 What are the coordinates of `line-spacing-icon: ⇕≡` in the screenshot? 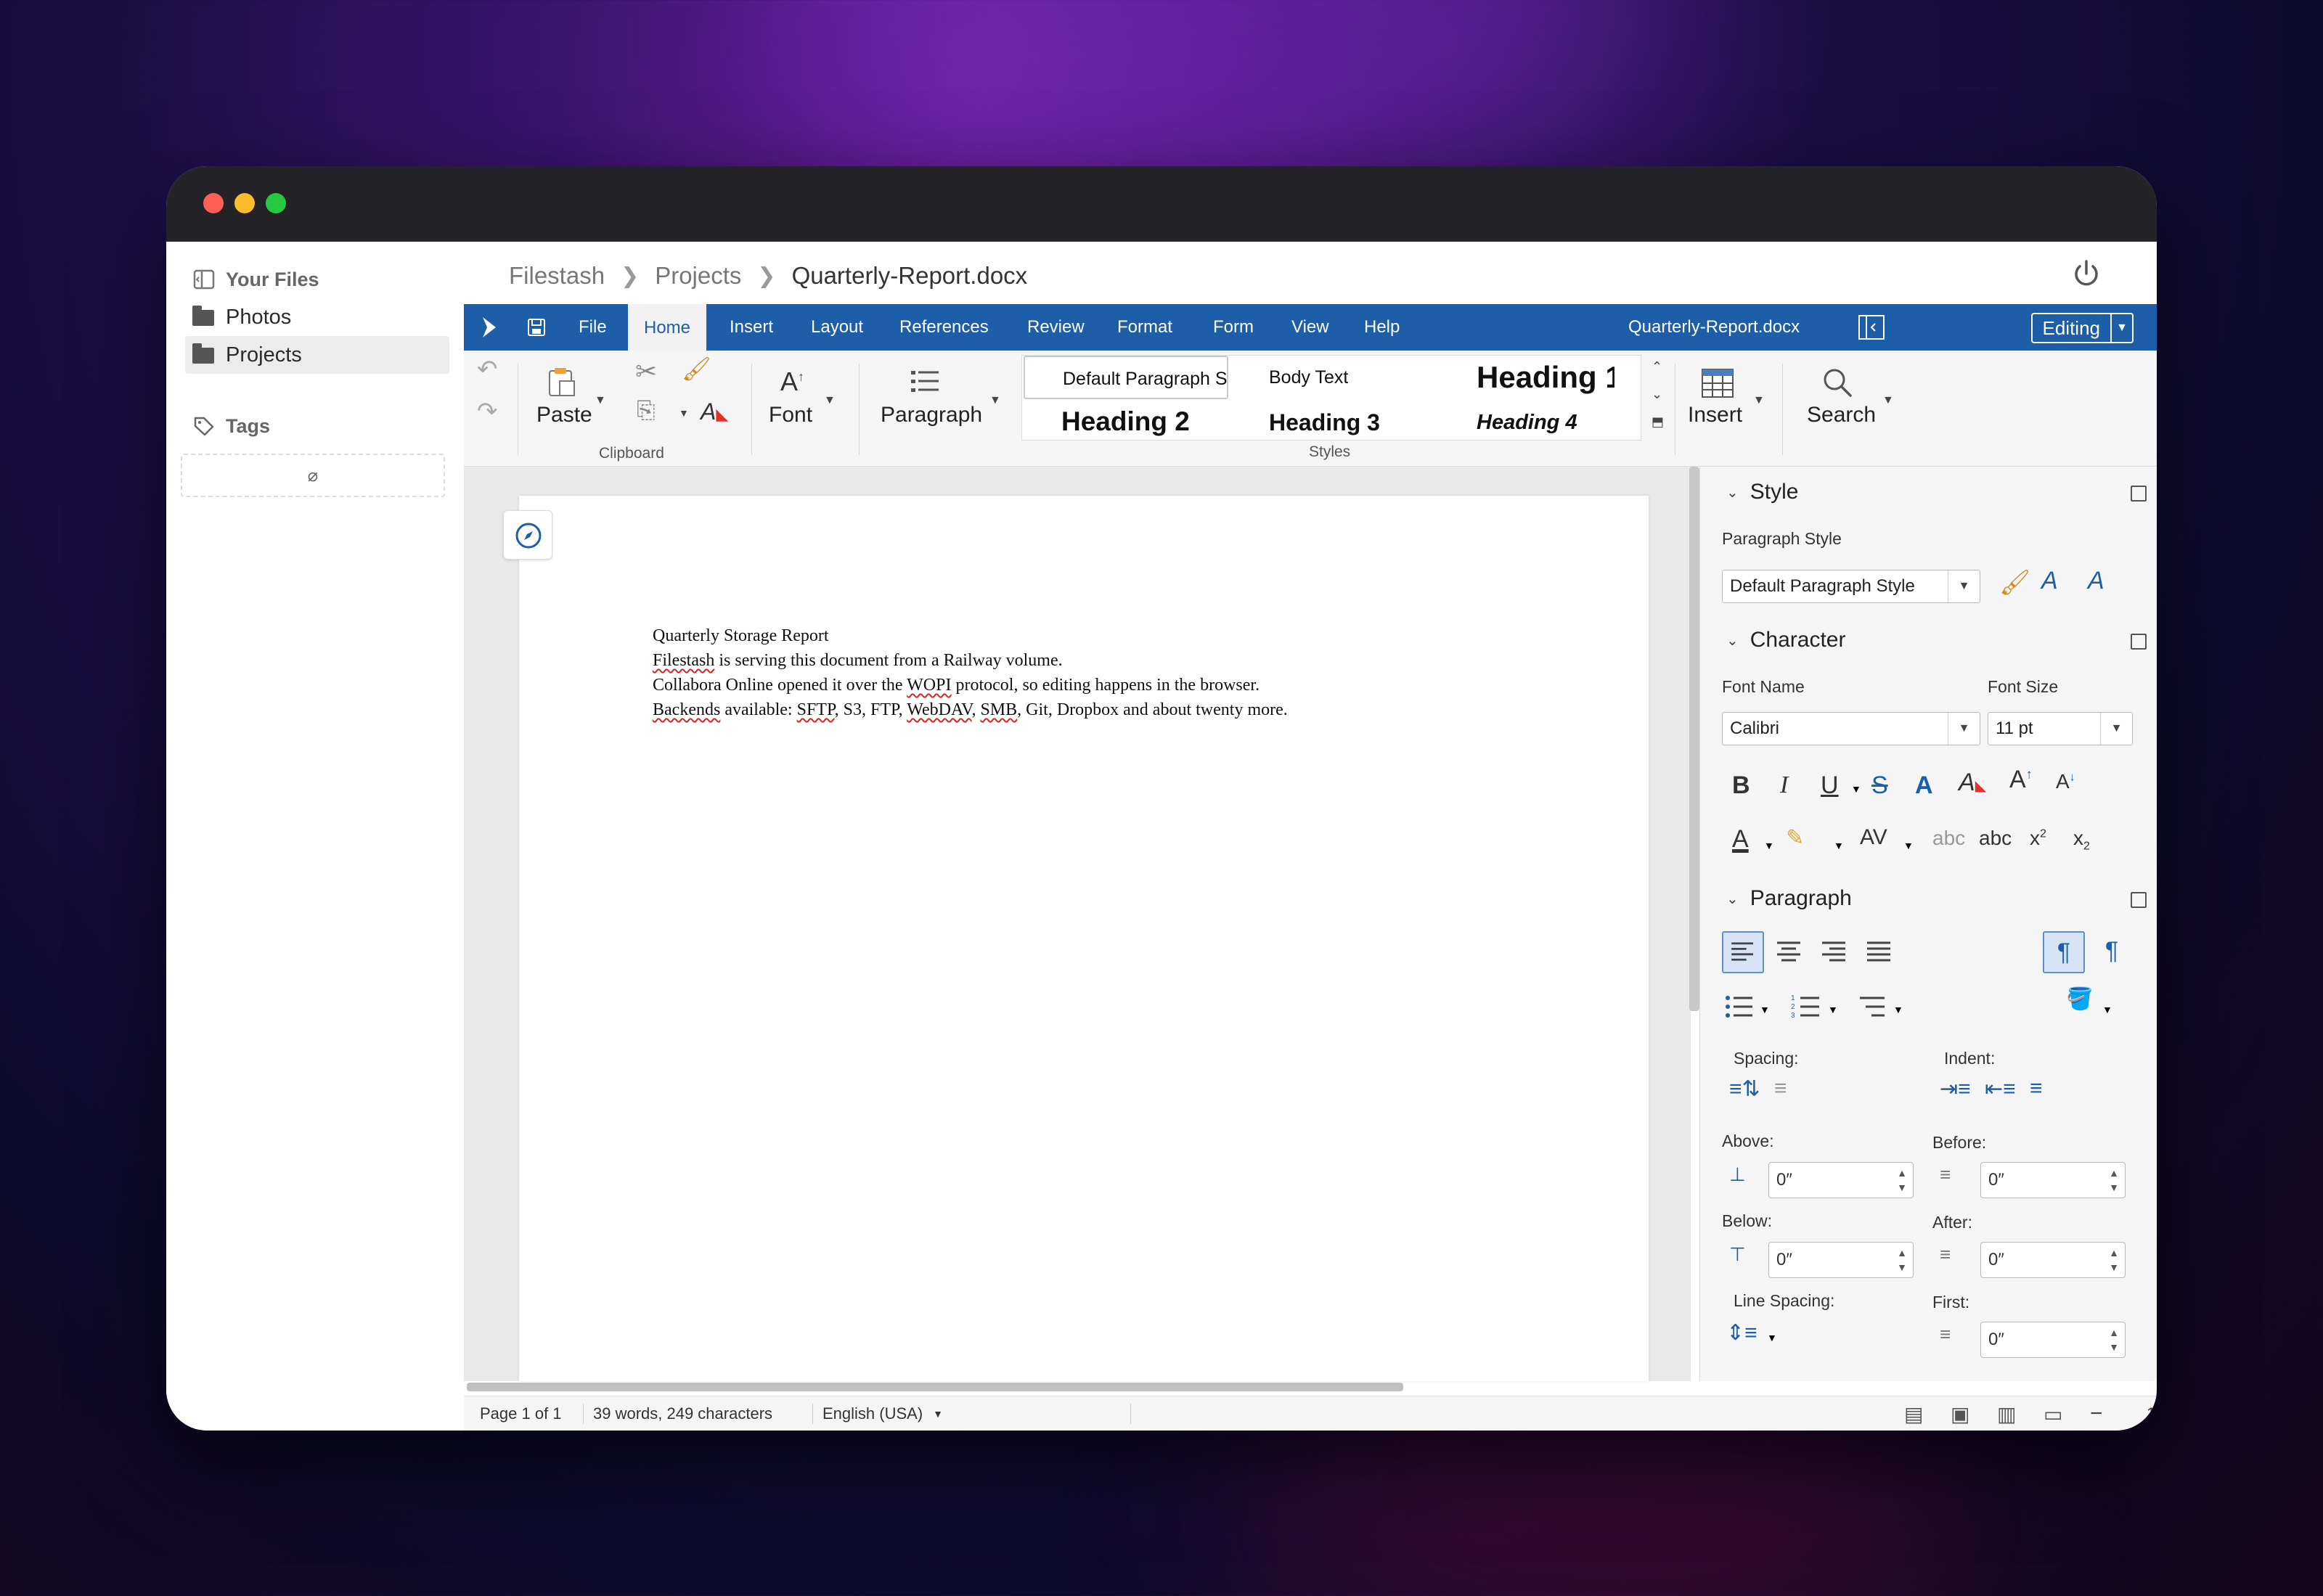 It's located at (1742, 1333).